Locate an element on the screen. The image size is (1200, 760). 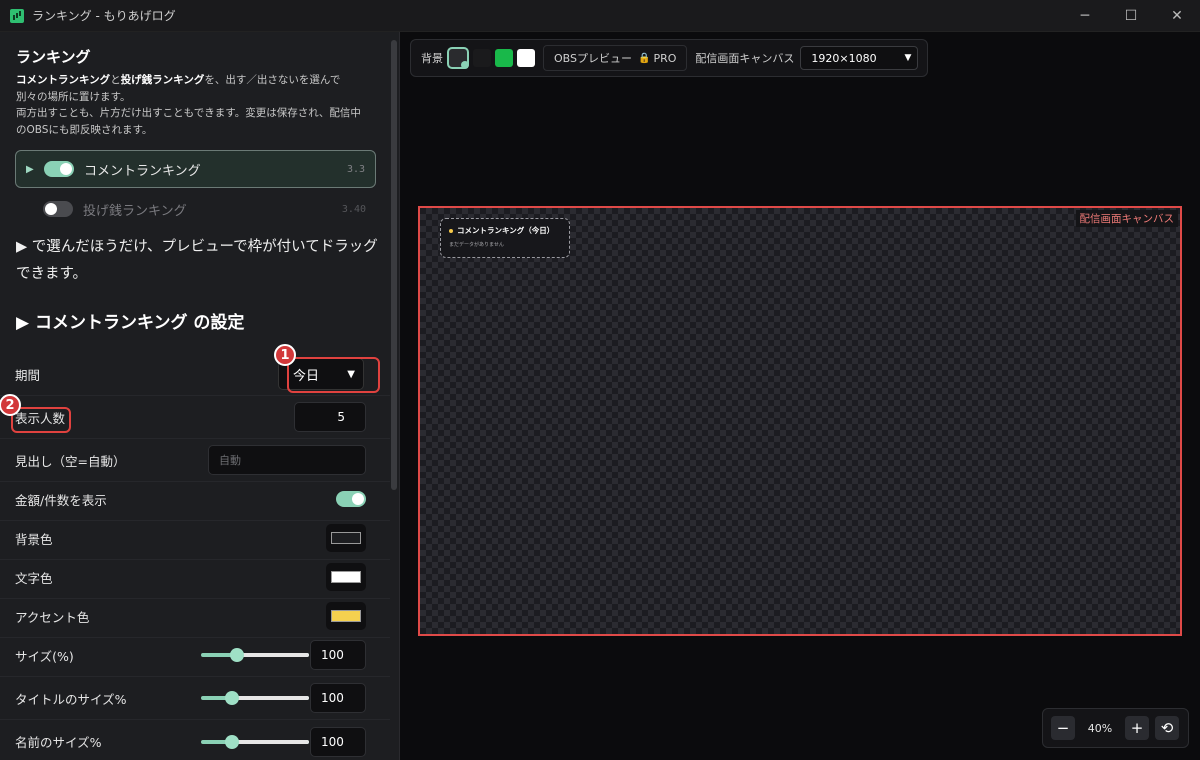
show-amount-toggle is located at coordinates (351, 499).